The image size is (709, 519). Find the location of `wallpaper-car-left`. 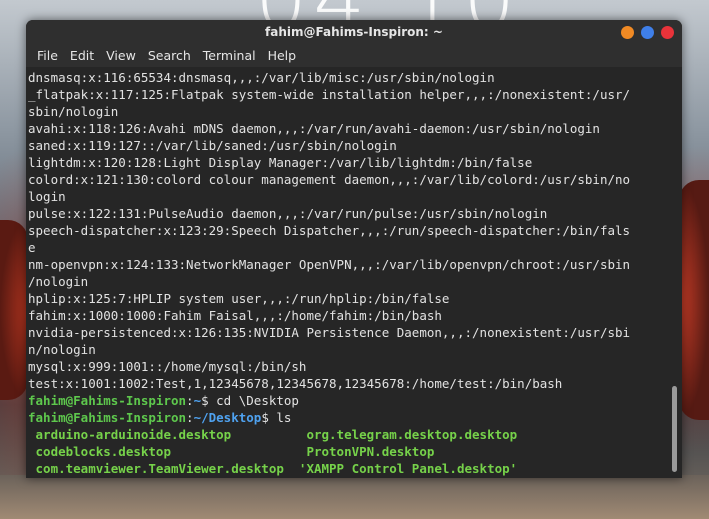

wallpaper-car-left is located at coordinates (14, 310).